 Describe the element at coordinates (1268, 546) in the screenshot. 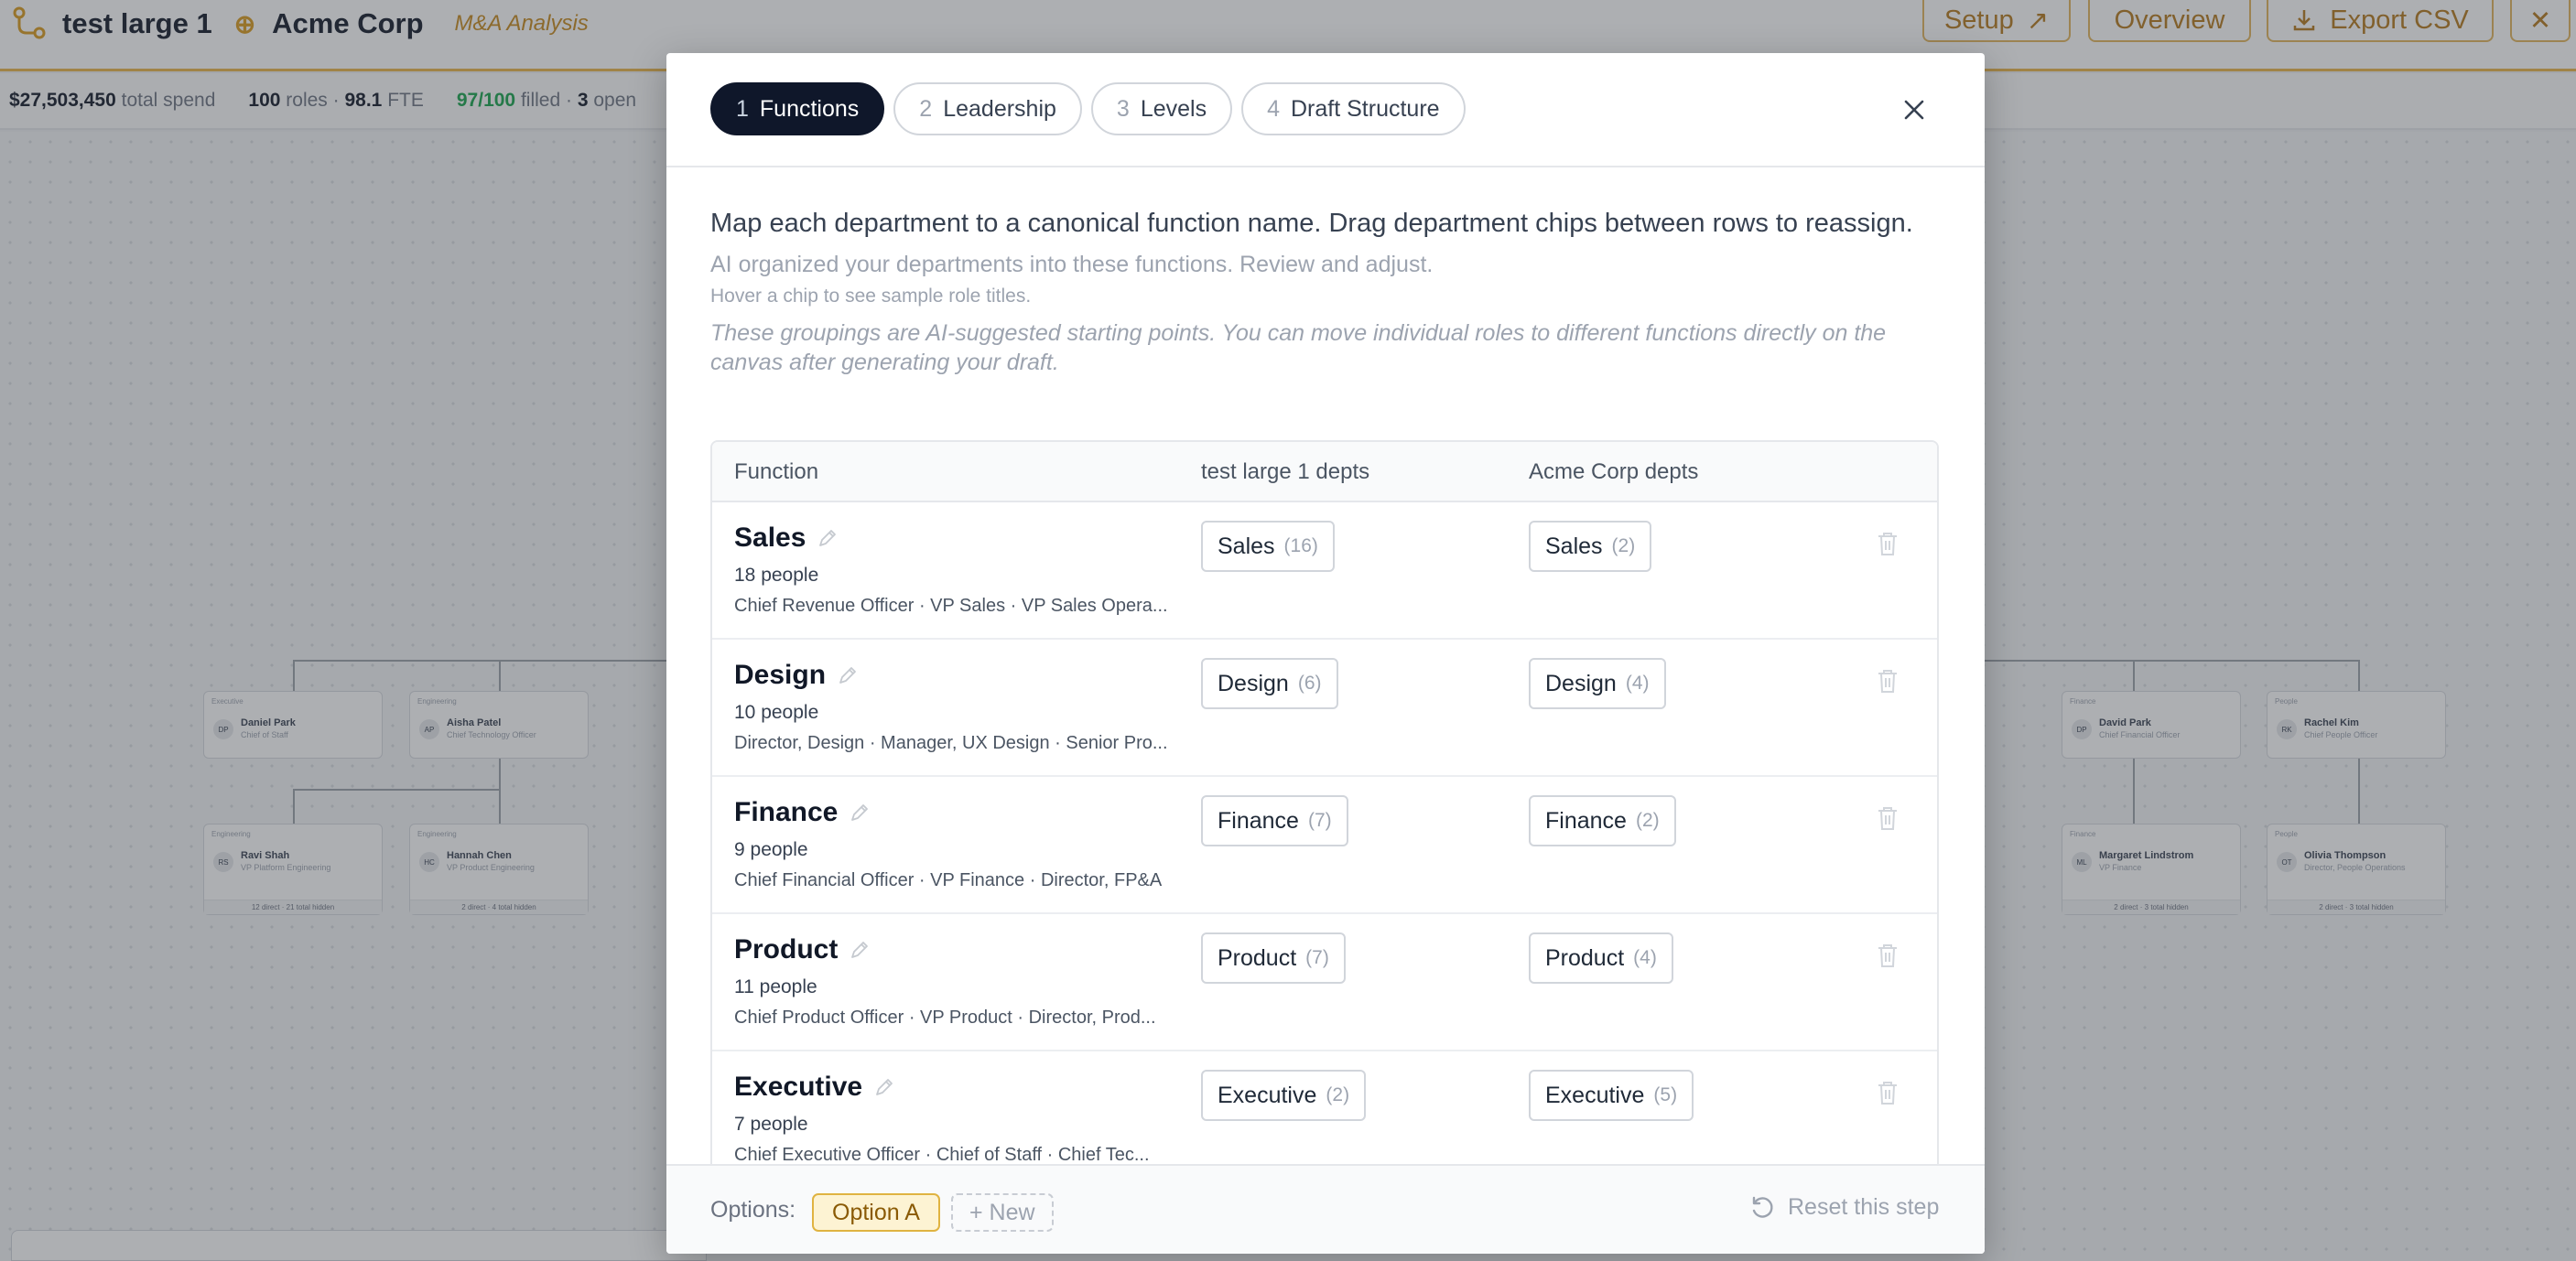

I see `department-chip: Sales (16)` at that location.